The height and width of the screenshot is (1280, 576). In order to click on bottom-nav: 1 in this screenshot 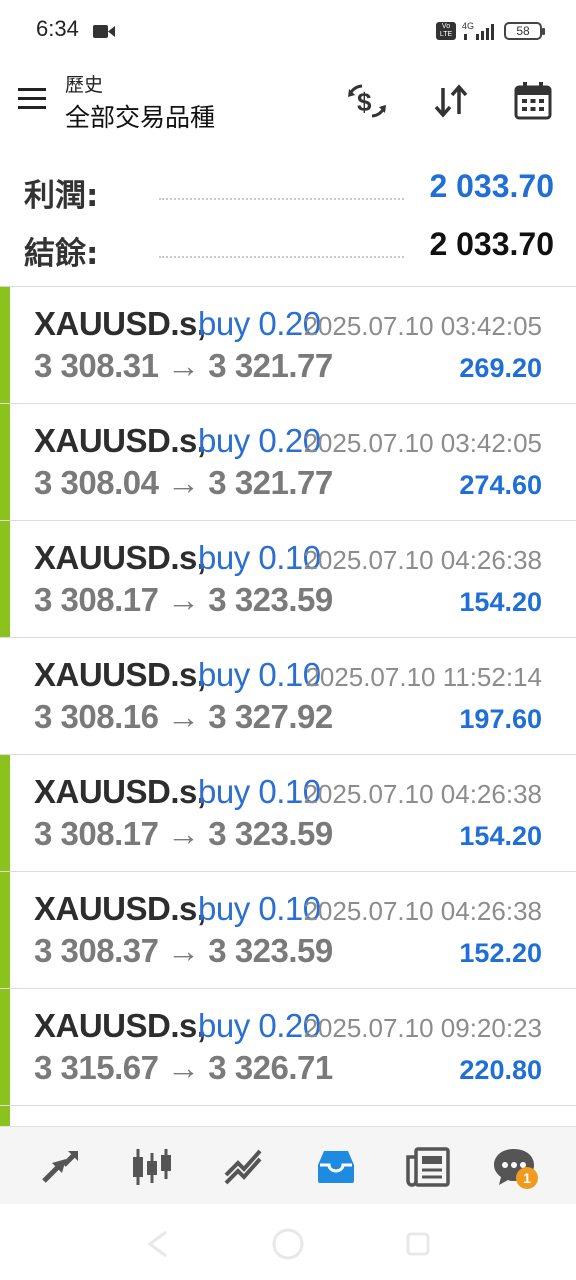, I will do `click(288, 1165)`.